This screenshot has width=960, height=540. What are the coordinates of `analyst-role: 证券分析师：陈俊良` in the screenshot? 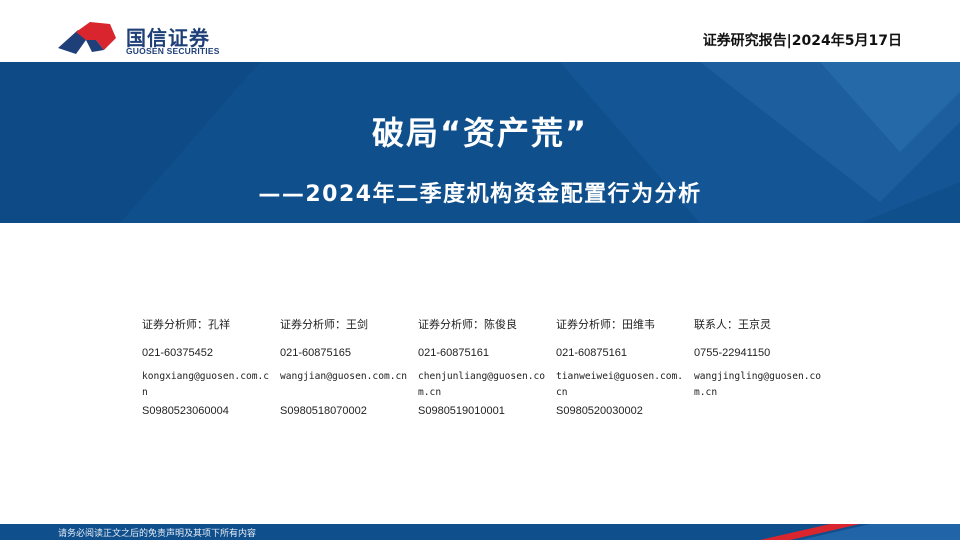 It's located at (467, 324).